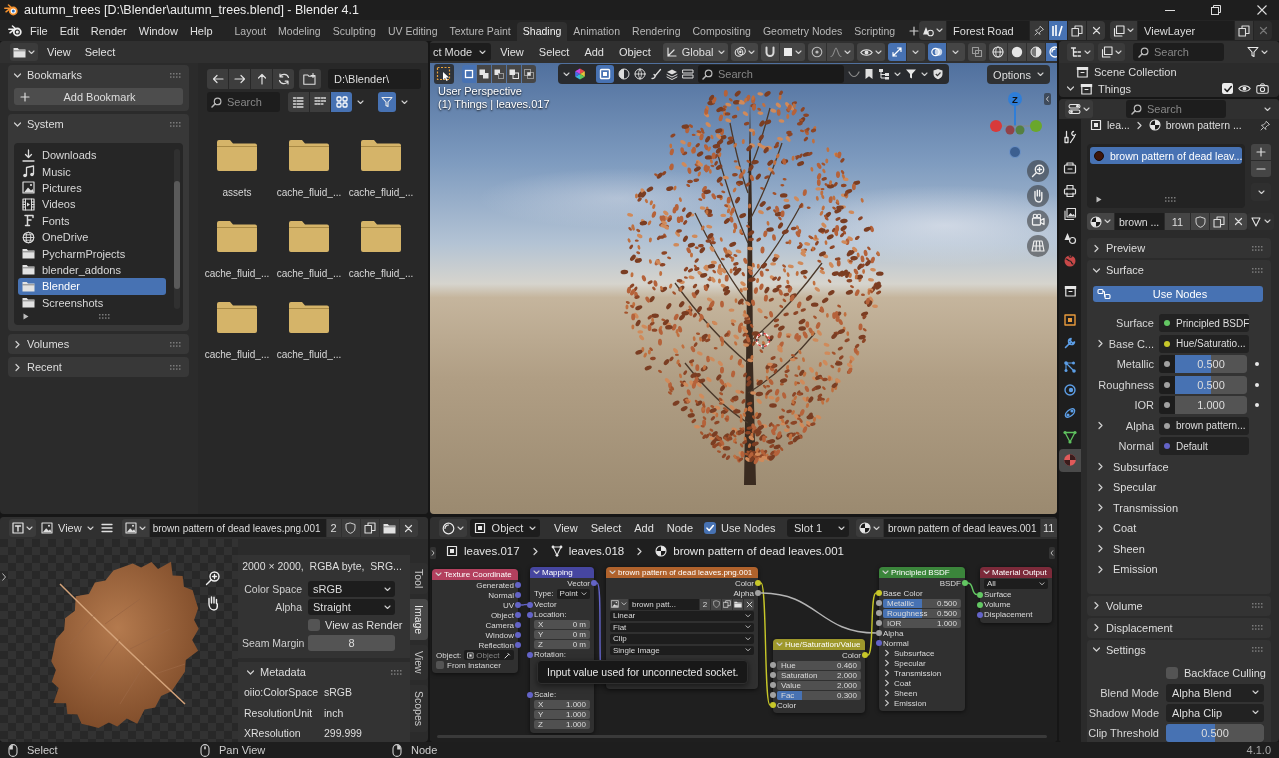 The height and width of the screenshot is (758, 1279). What do you see at coordinates (914, 653) in the screenshot?
I see `panel-label: Subsurface` at bounding box center [914, 653].